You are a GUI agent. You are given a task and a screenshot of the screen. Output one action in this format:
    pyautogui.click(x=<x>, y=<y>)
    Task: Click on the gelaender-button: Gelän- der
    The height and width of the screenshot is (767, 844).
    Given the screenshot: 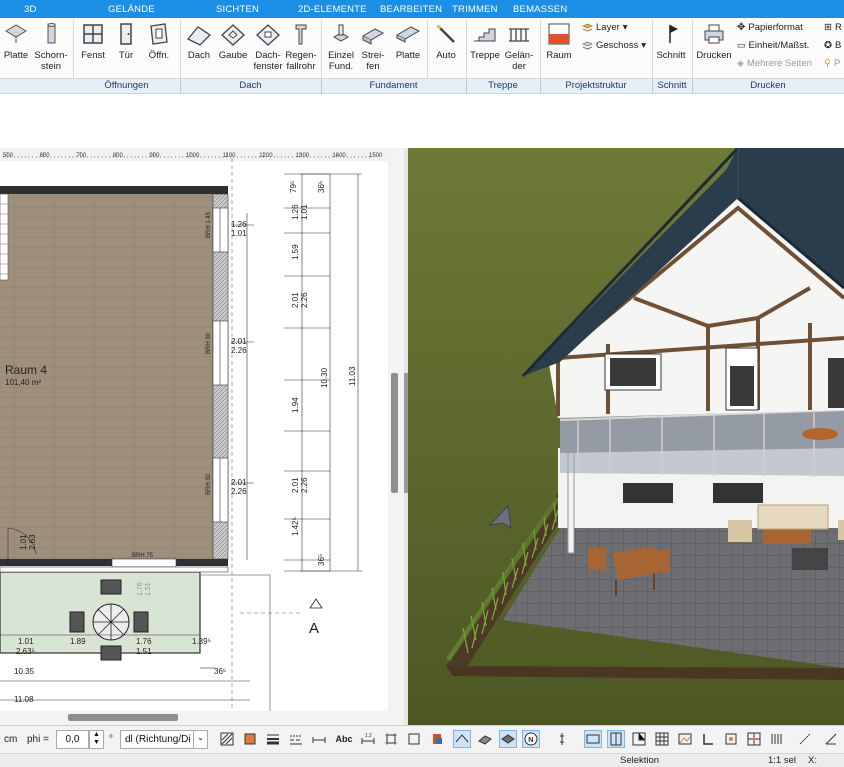 What is the action you would take?
    pyautogui.click(x=519, y=46)
    